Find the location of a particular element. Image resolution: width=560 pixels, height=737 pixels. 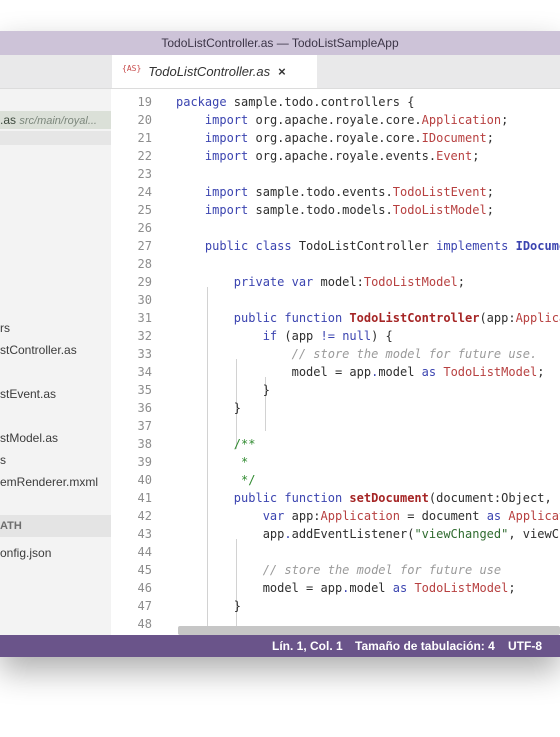

code-line: 45 // store the model for future use is located at coordinates (335, 570).